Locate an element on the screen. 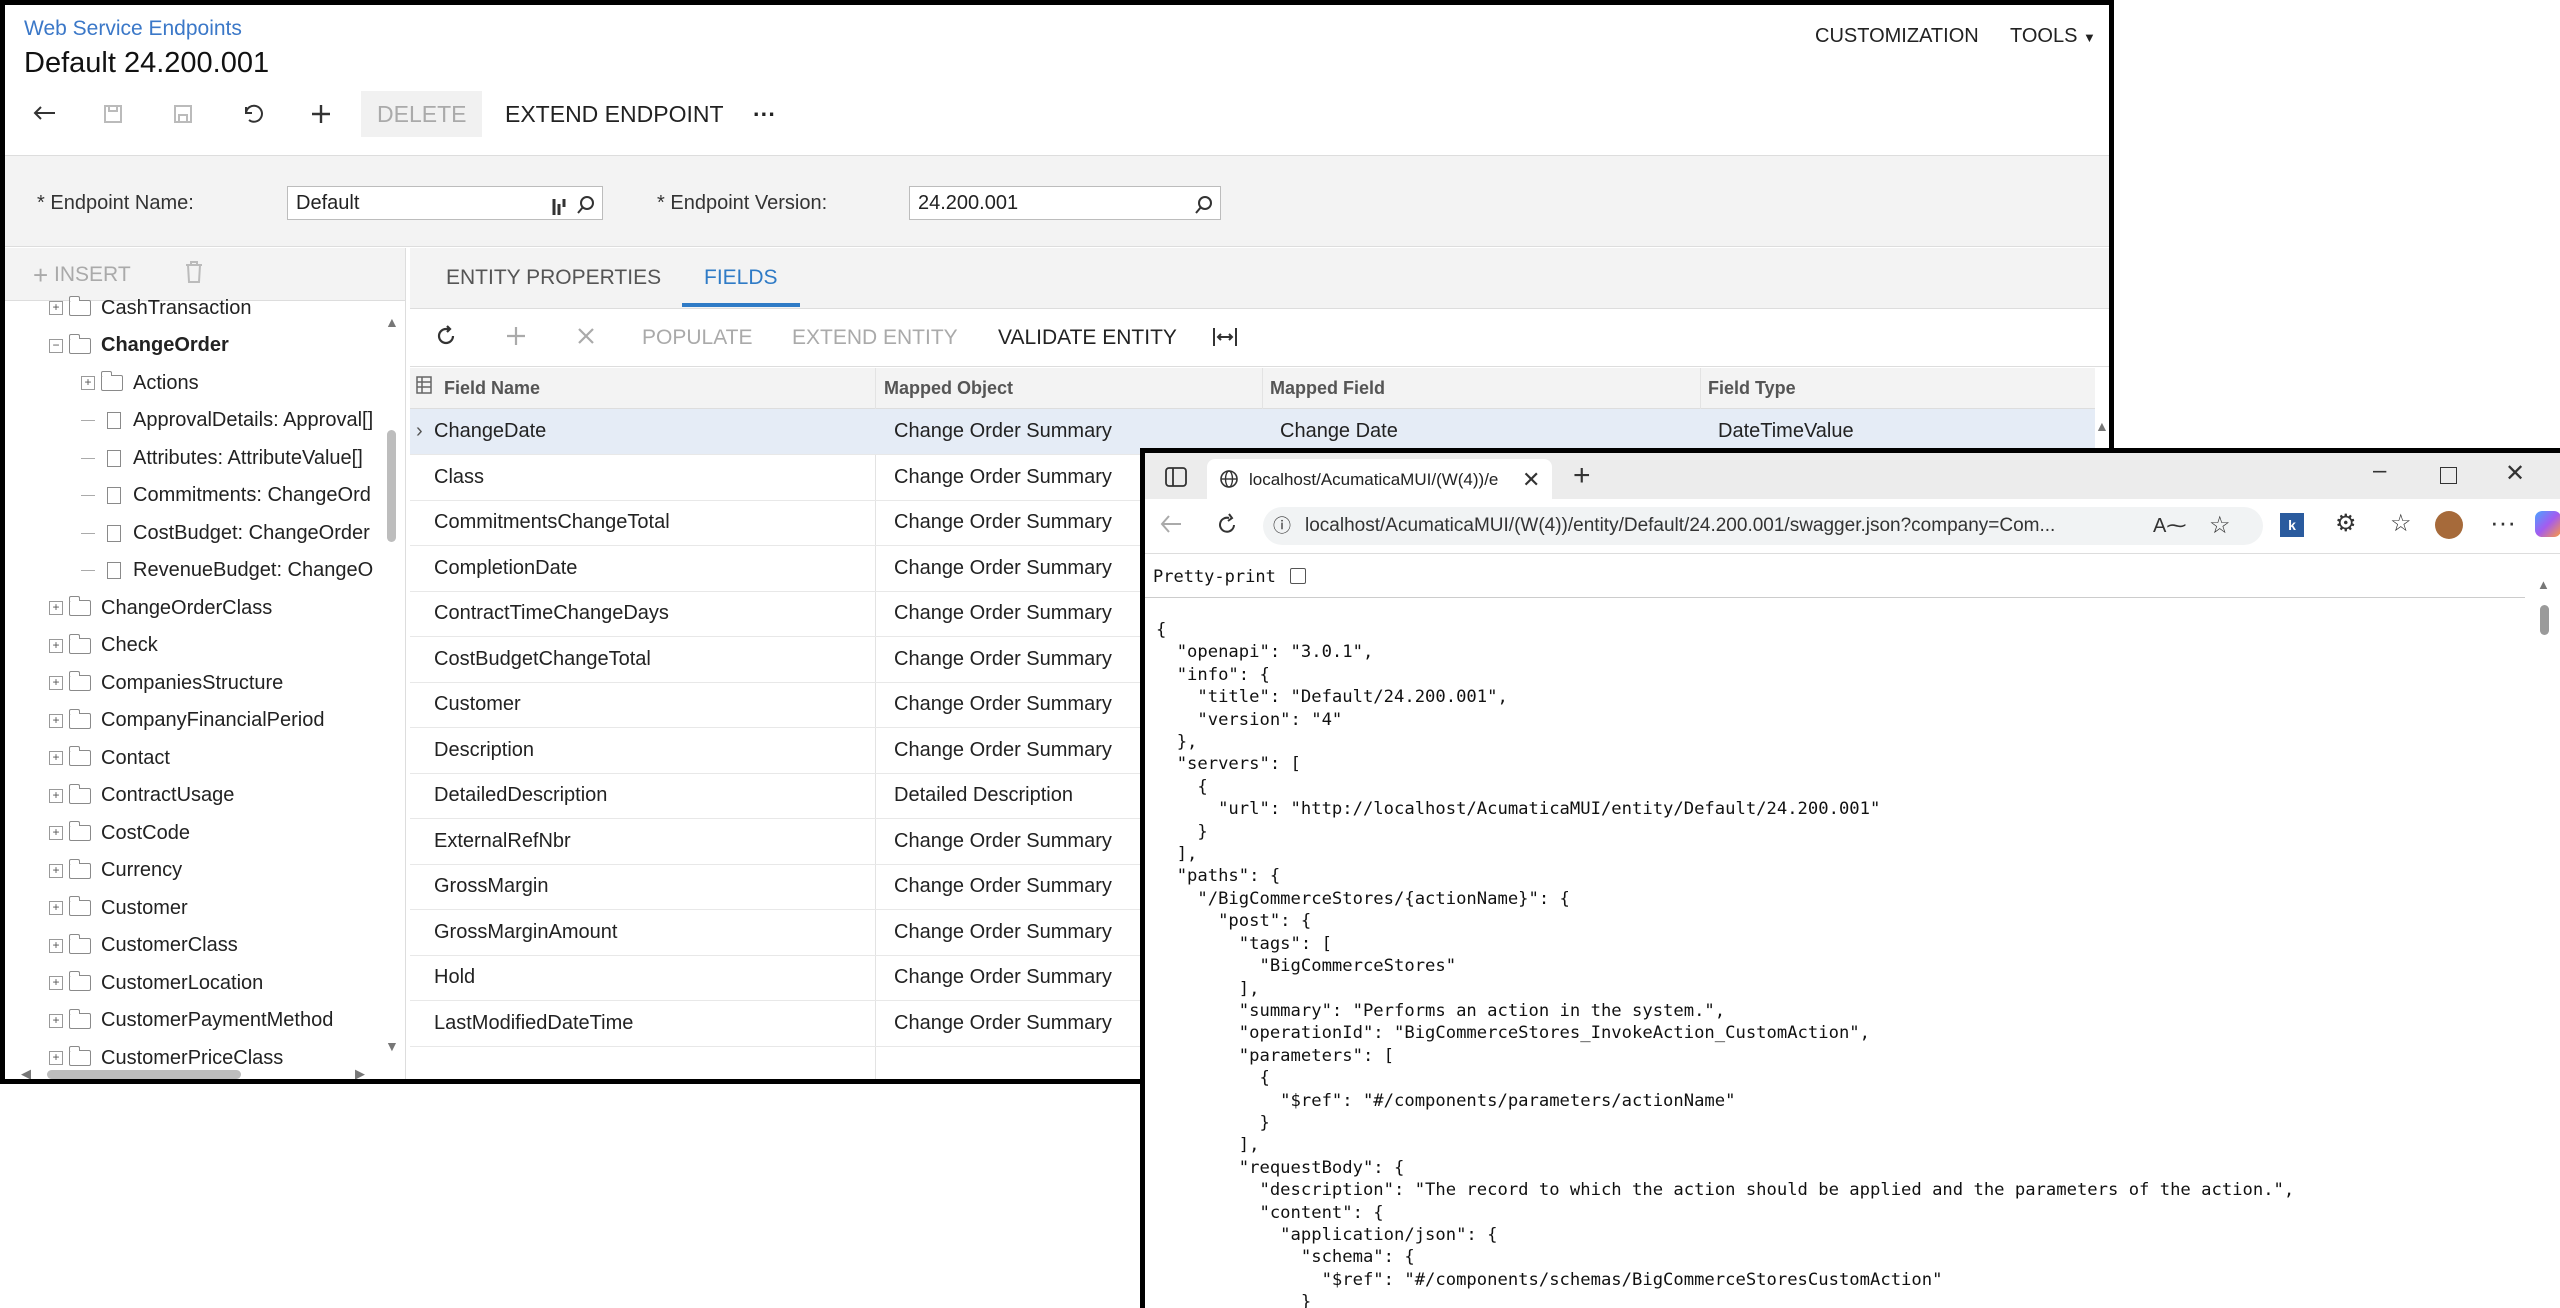 The width and height of the screenshot is (2560, 1308). tree-node: RevenueBudget: ChangeO is located at coordinates (227, 571).